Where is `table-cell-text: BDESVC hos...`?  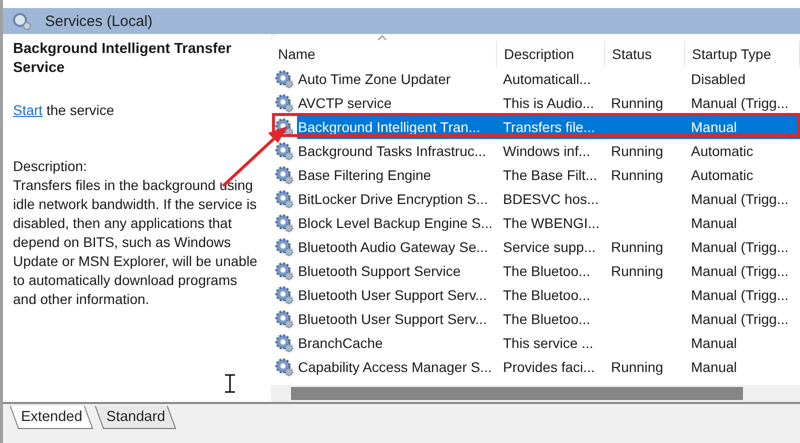
table-cell-text: BDESVC hos... is located at coordinates (551, 199).